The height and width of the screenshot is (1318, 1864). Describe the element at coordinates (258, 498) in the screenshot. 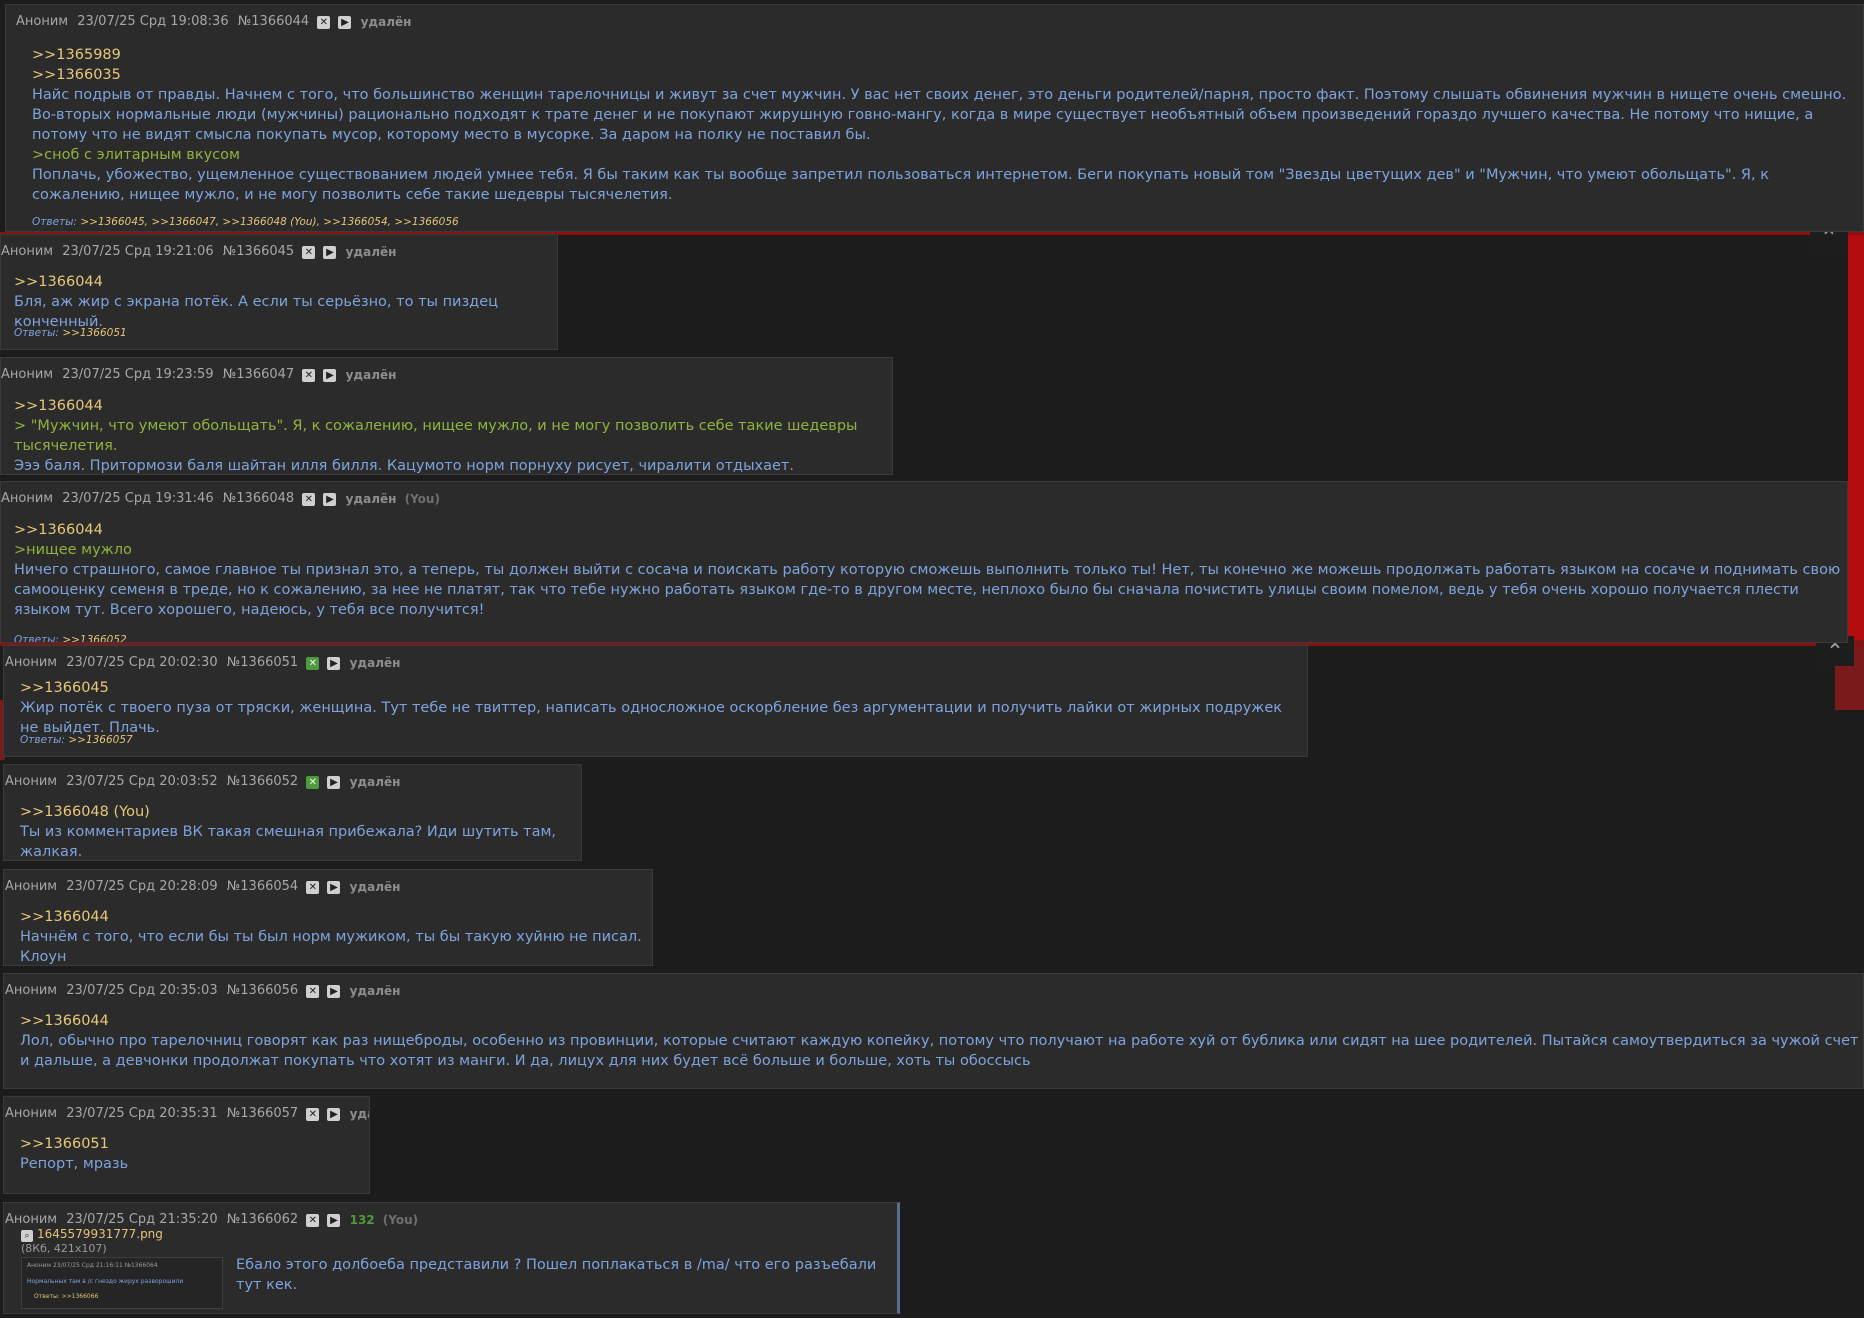

I see `post-number: №1366048` at that location.